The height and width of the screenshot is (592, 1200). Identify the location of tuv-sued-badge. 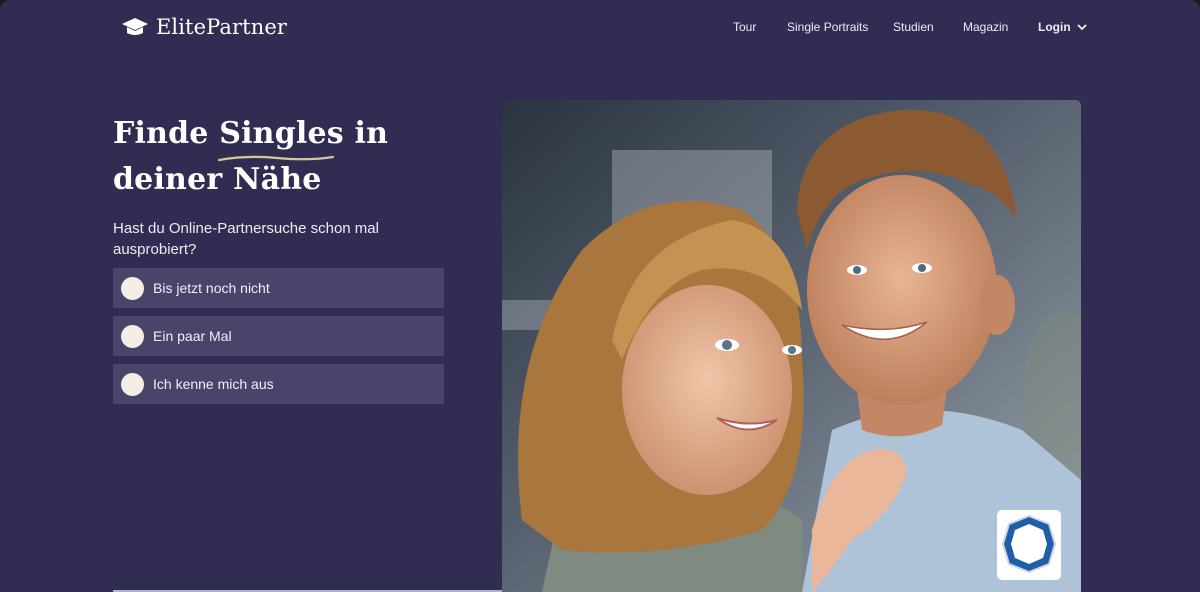
(1029, 545).